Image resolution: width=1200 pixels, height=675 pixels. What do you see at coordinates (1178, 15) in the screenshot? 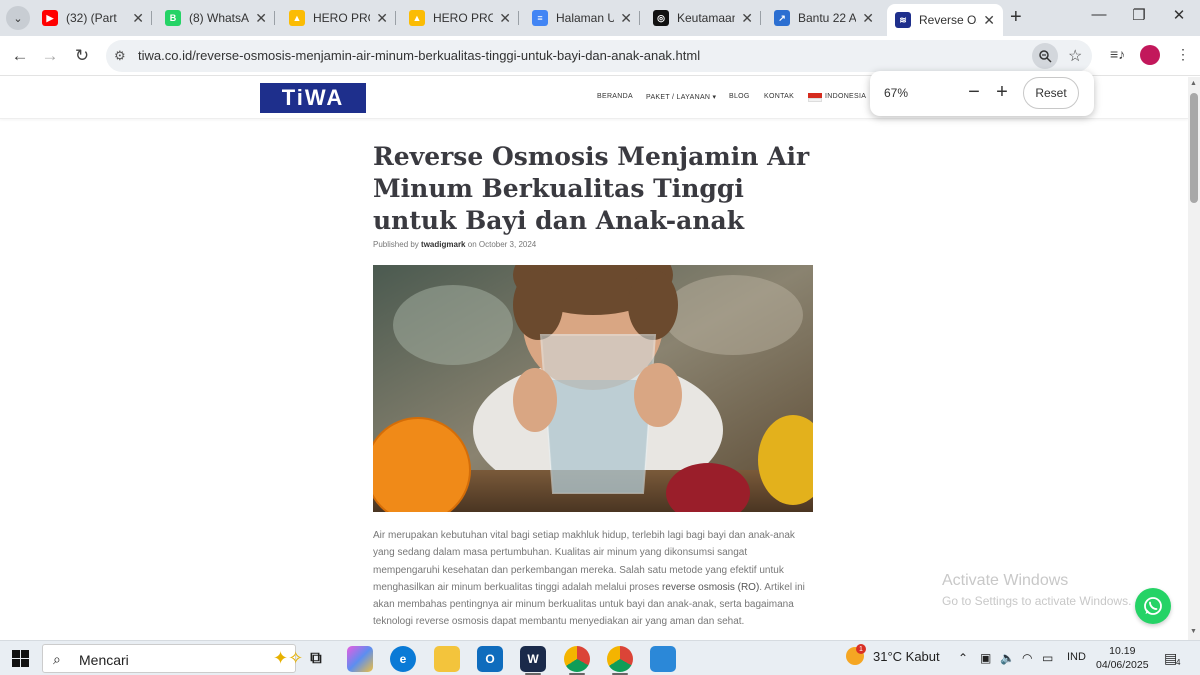
I see `close-window-button: ✕` at bounding box center [1178, 15].